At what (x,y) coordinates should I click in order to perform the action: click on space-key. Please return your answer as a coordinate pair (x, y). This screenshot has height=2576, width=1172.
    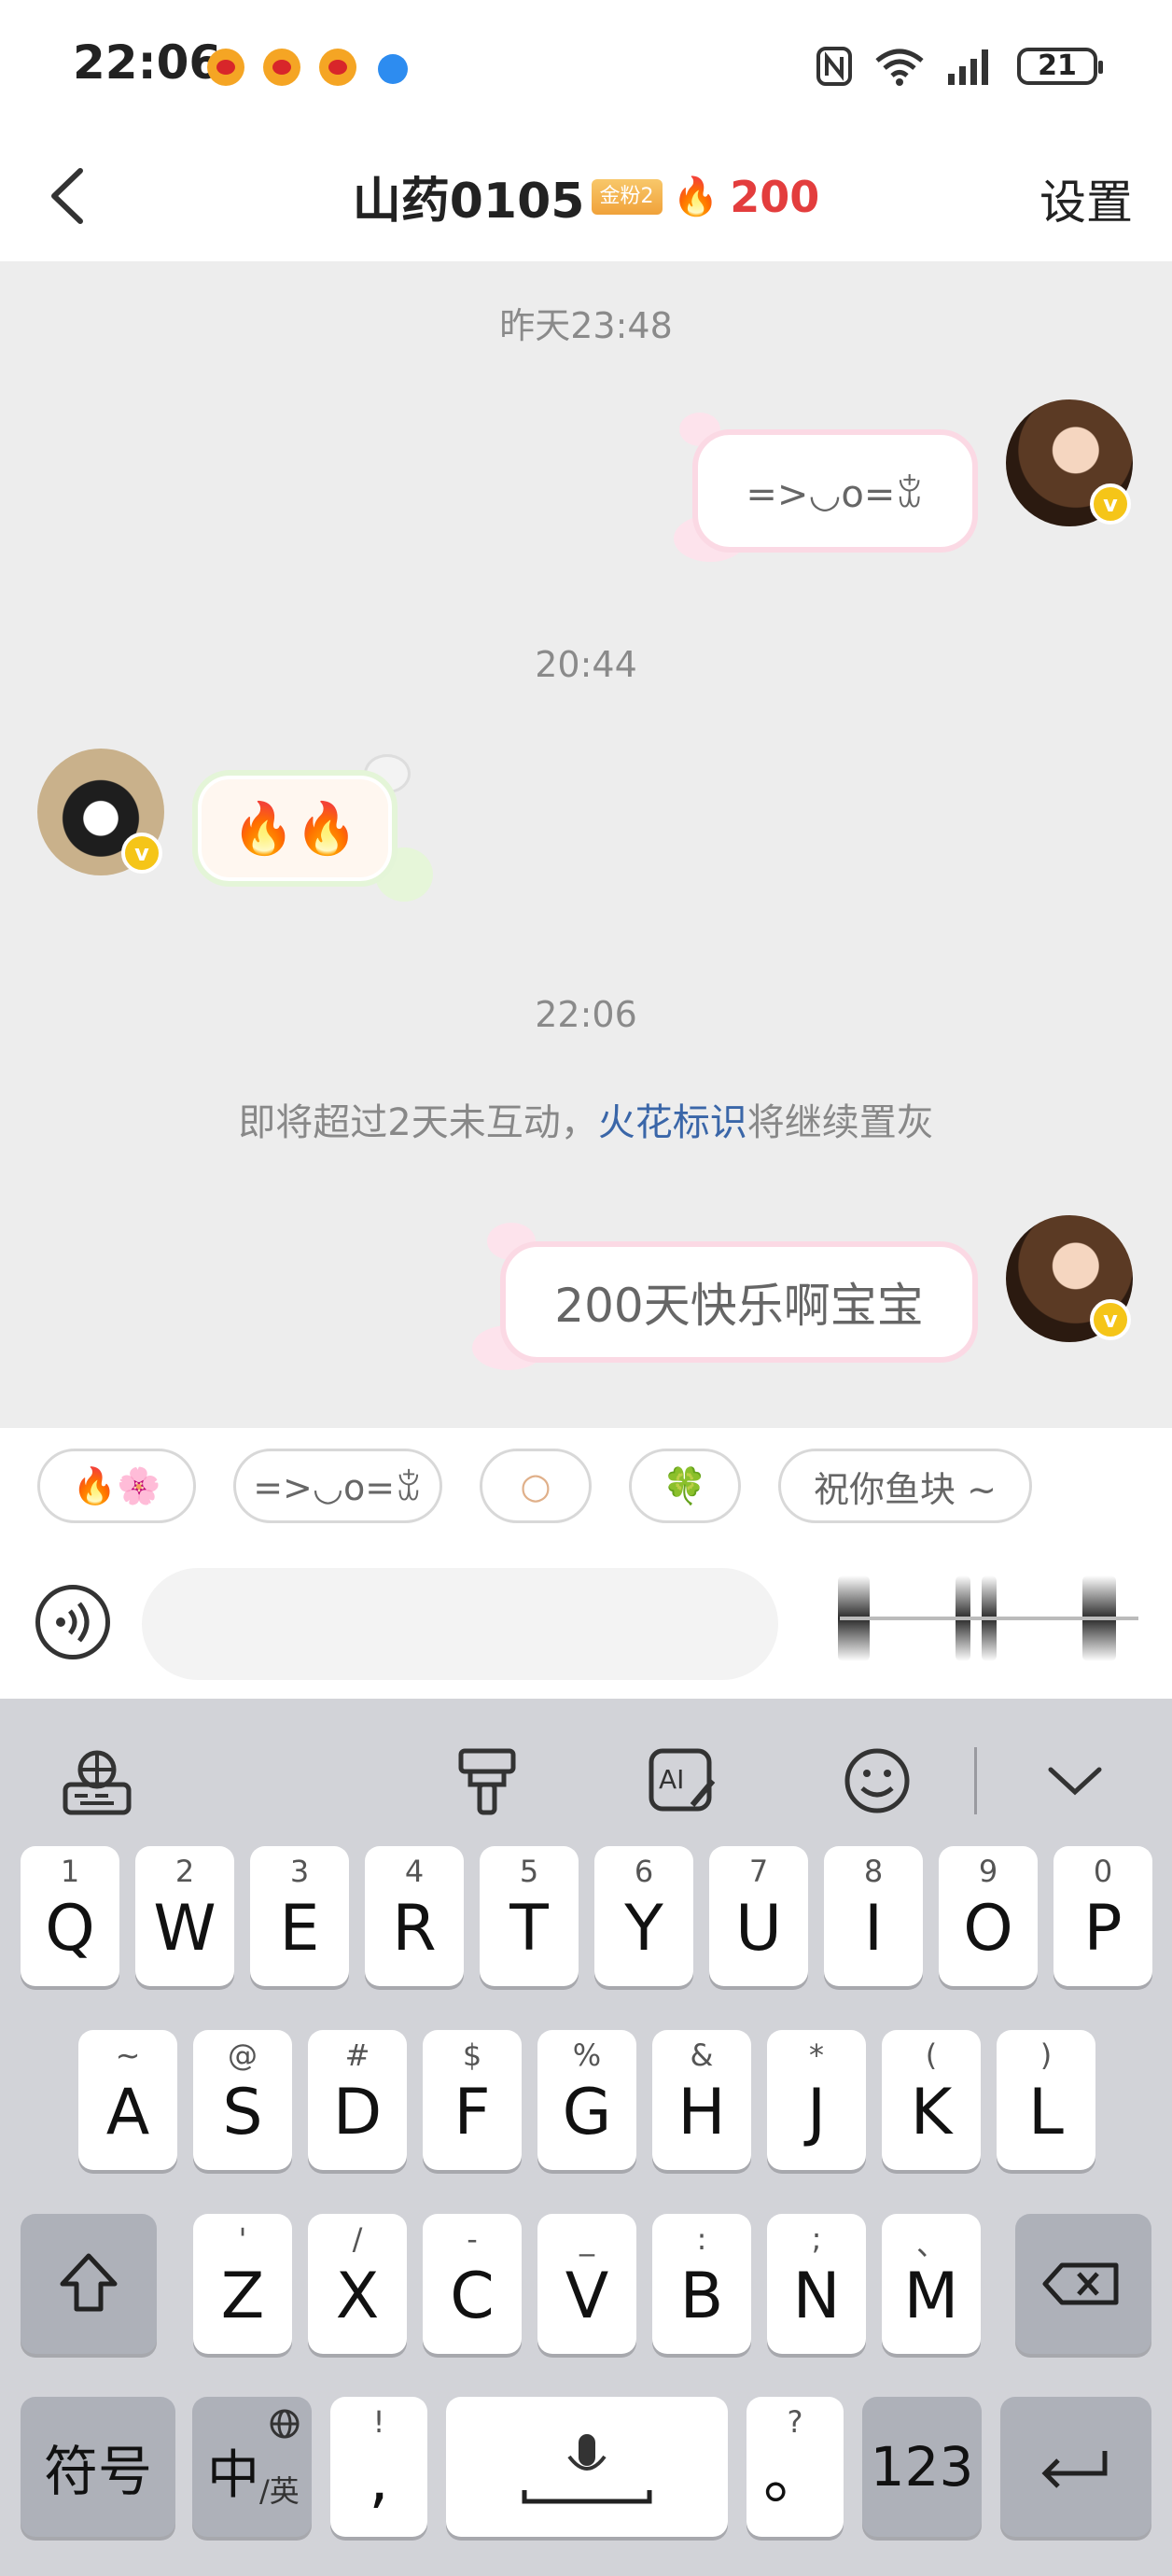
    Looking at the image, I should click on (587, 2467).